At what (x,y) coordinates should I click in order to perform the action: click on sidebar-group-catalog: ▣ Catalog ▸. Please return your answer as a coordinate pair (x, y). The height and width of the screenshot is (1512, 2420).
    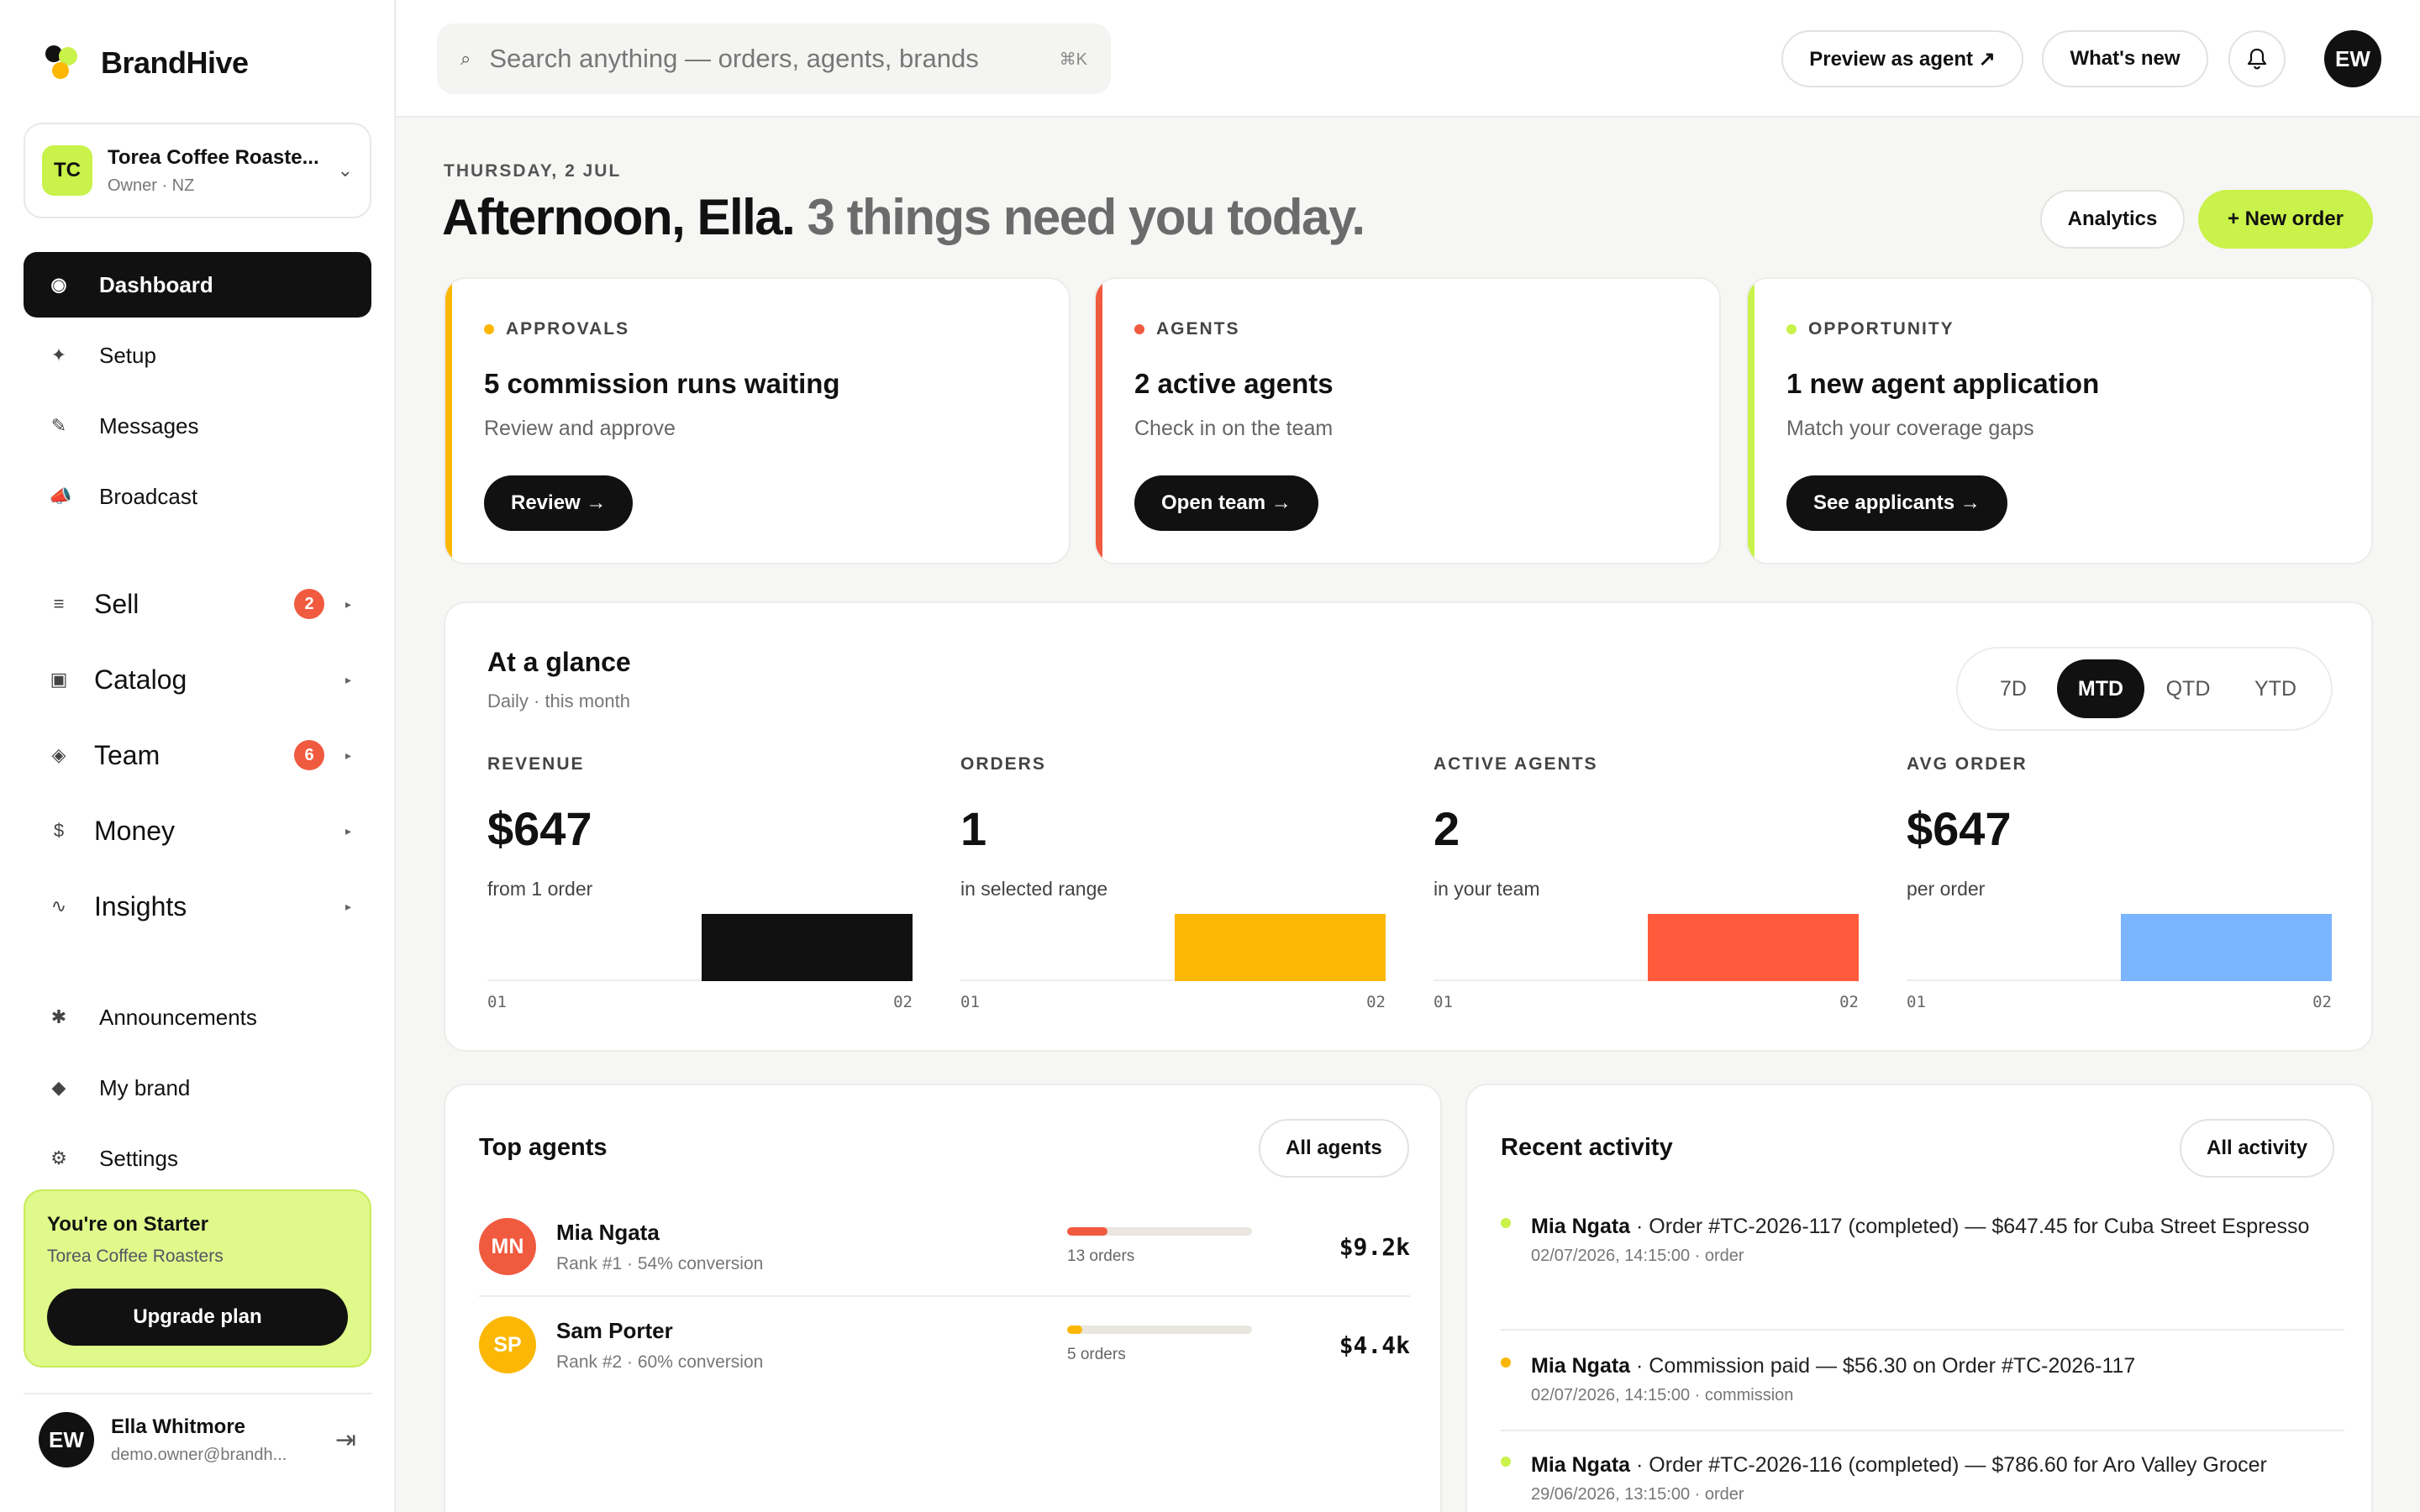
    Looking at the image, I should click on (197, 679).